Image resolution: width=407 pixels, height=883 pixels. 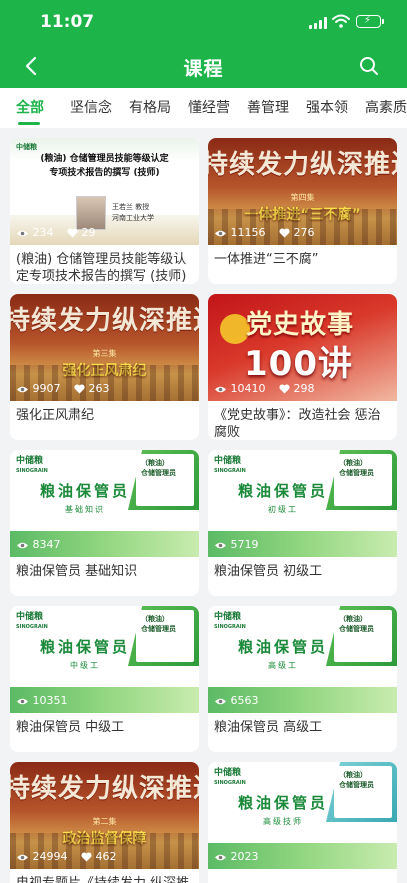 I want to click on course-title: 粮油保管员 高级工, so click(x=268, y=727).